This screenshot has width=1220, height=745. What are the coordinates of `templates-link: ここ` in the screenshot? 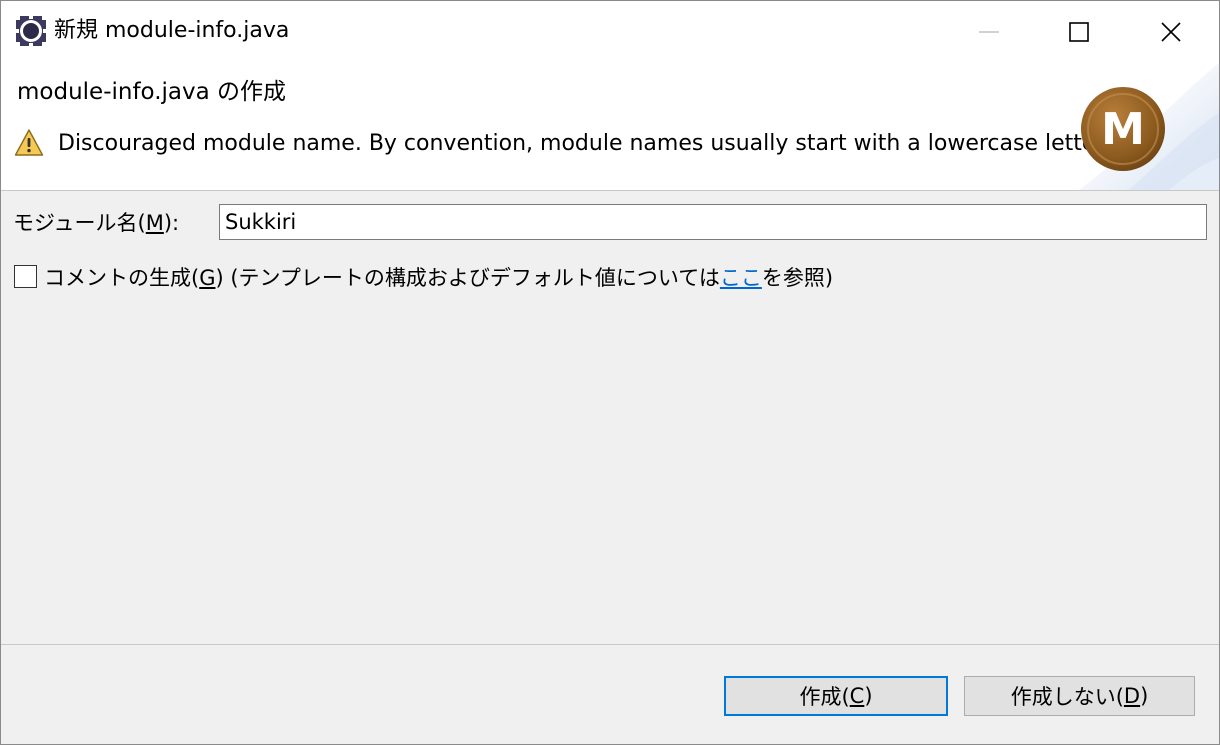 It's located at (741, 278).